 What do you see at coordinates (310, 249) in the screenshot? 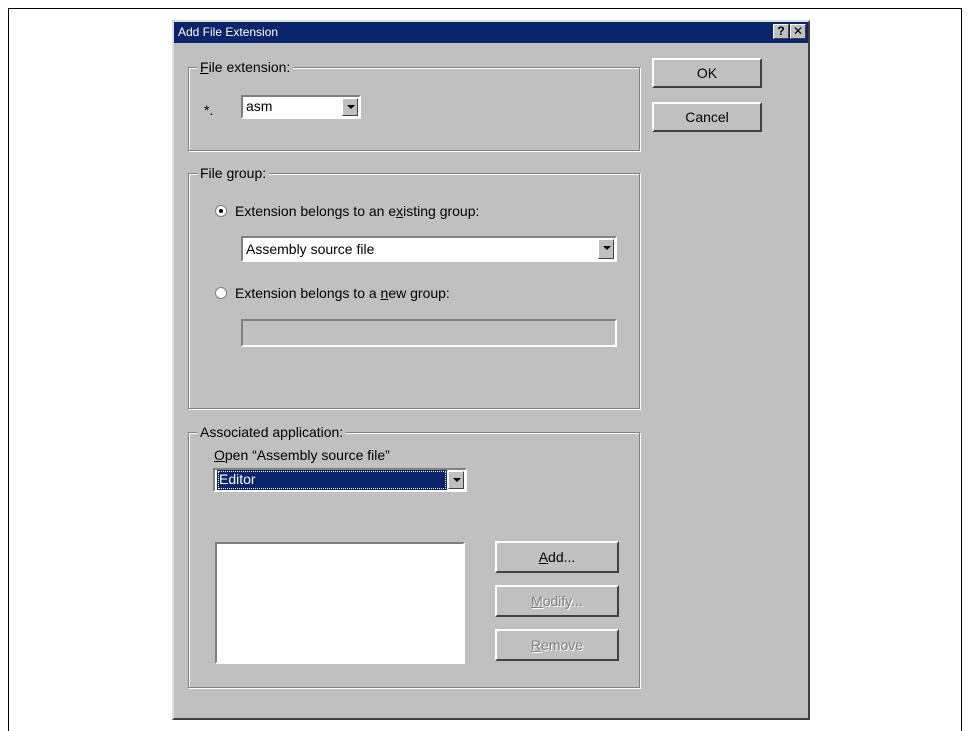
I see `existing-group-value: Assembly source file` at bounding box center [310, 249].